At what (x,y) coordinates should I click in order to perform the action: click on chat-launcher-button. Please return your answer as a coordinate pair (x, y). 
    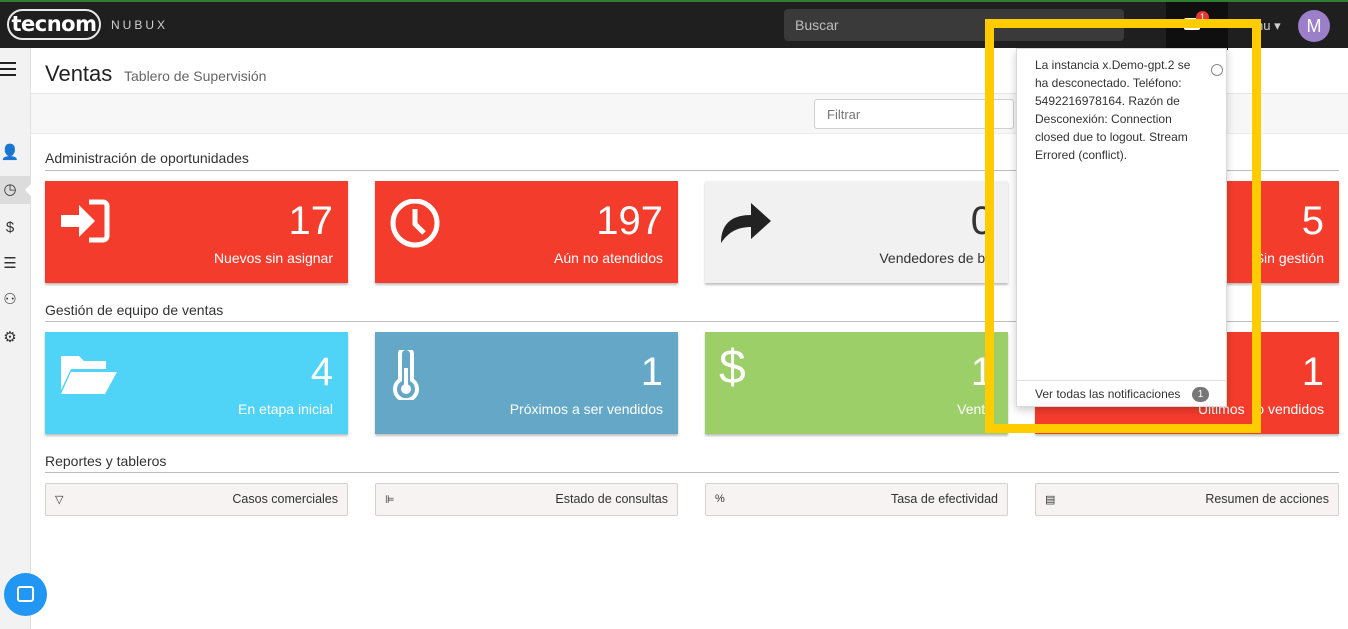
    Looking at the image, I should click on (25, 594).